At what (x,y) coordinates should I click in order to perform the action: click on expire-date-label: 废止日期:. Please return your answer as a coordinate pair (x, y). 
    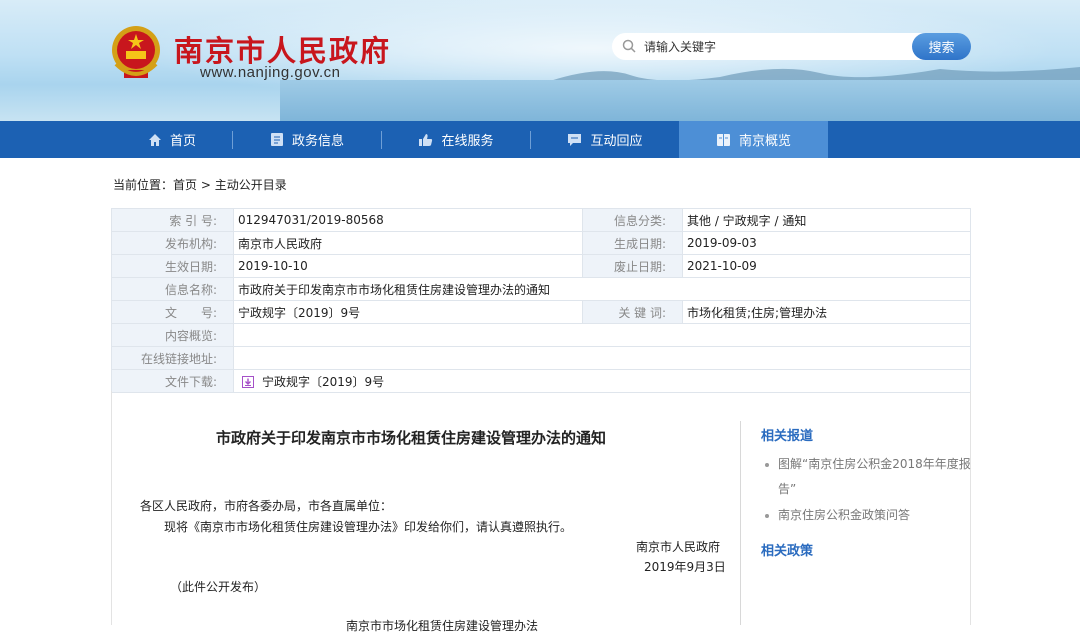
    Looking at the image, I should click on (632, 266).